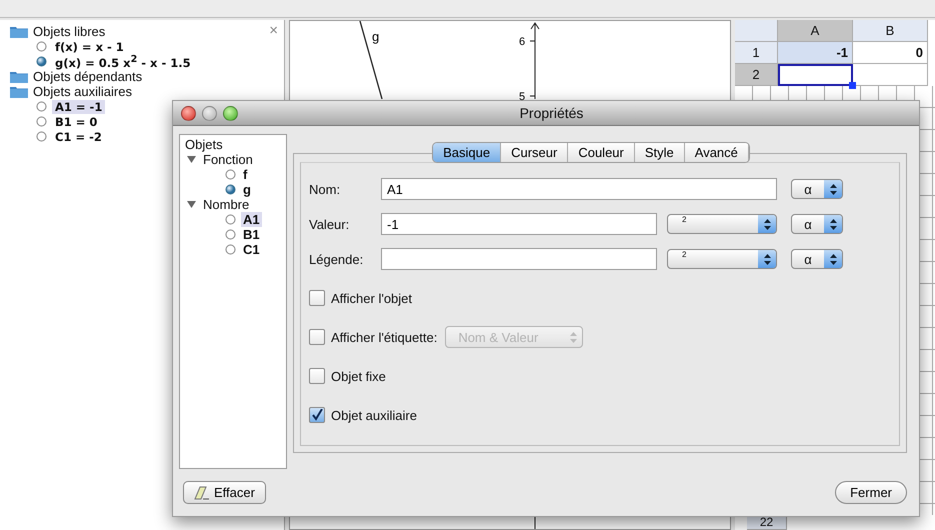 This screenshot has height=530, width=935. What do you see at coordinates (467, 152) in the screenshot?
I see `tab: Basique` at bounding box center [467, 152].